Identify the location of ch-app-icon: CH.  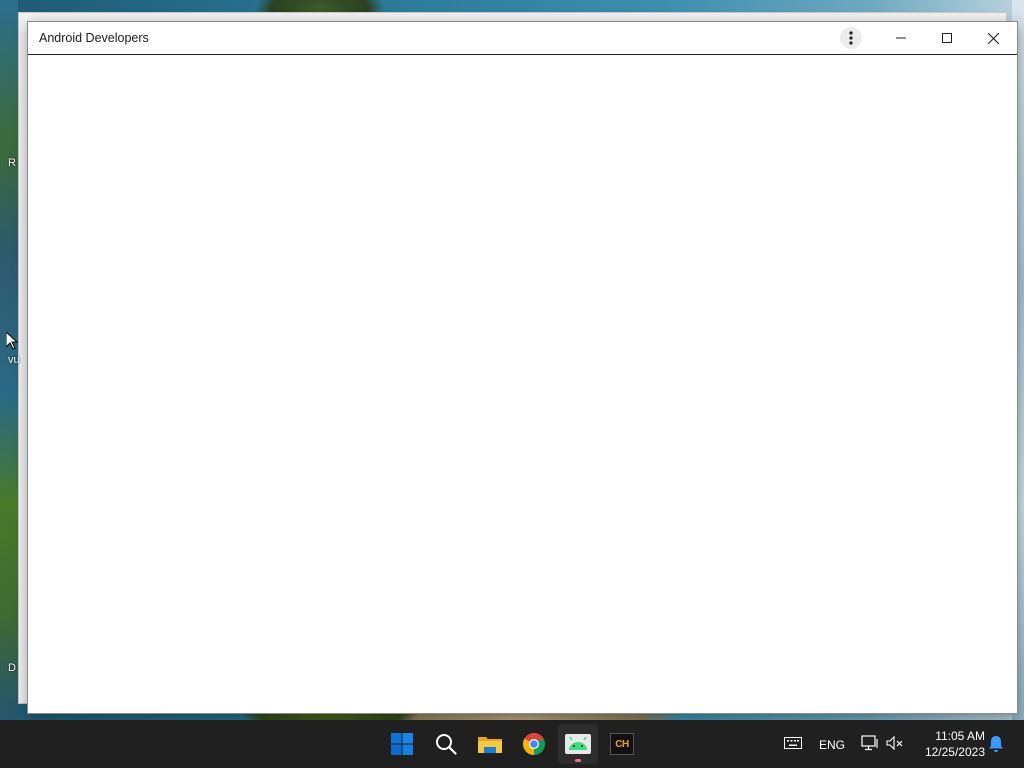
(622, 744).